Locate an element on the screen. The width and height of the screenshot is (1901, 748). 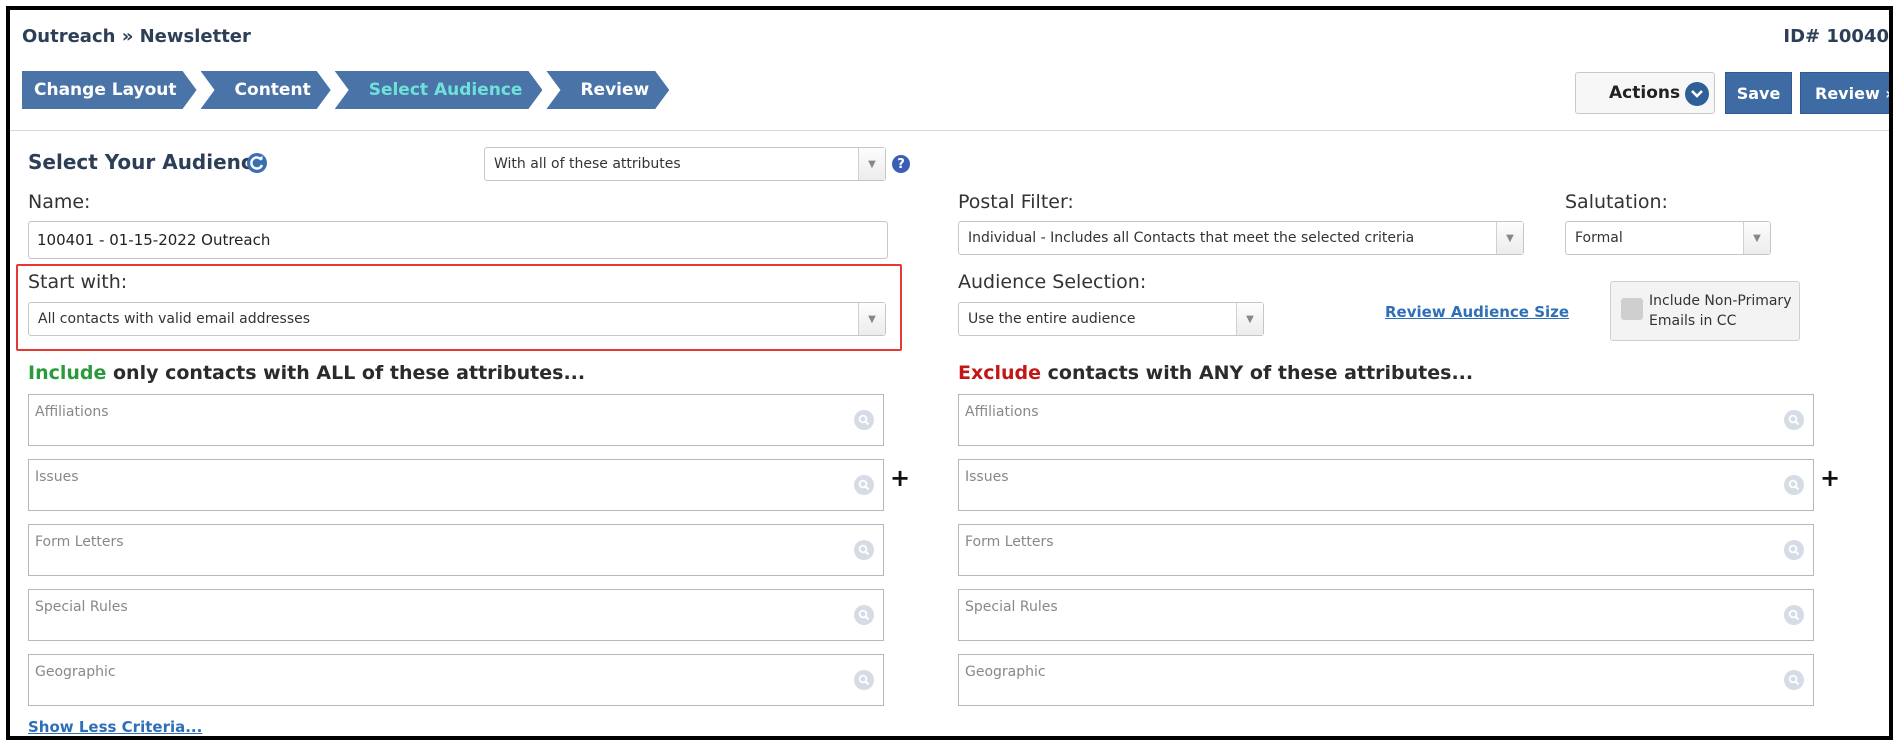
breadcrumb: Outreach » Newsletter is located at coordinates (136, 36).